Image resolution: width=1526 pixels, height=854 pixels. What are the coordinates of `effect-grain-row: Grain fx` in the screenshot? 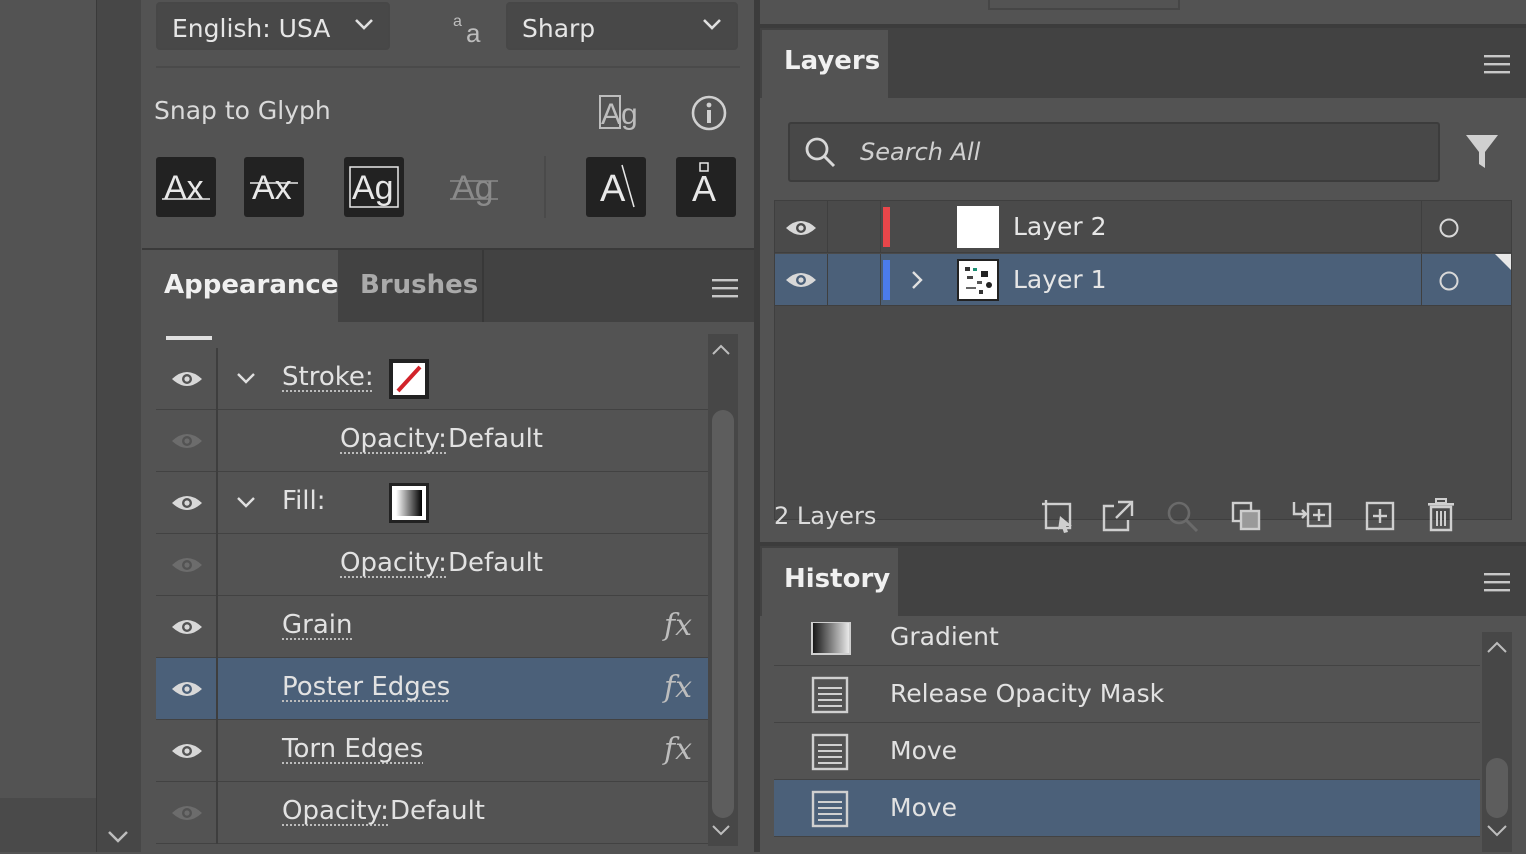 It's located at (432, 627).